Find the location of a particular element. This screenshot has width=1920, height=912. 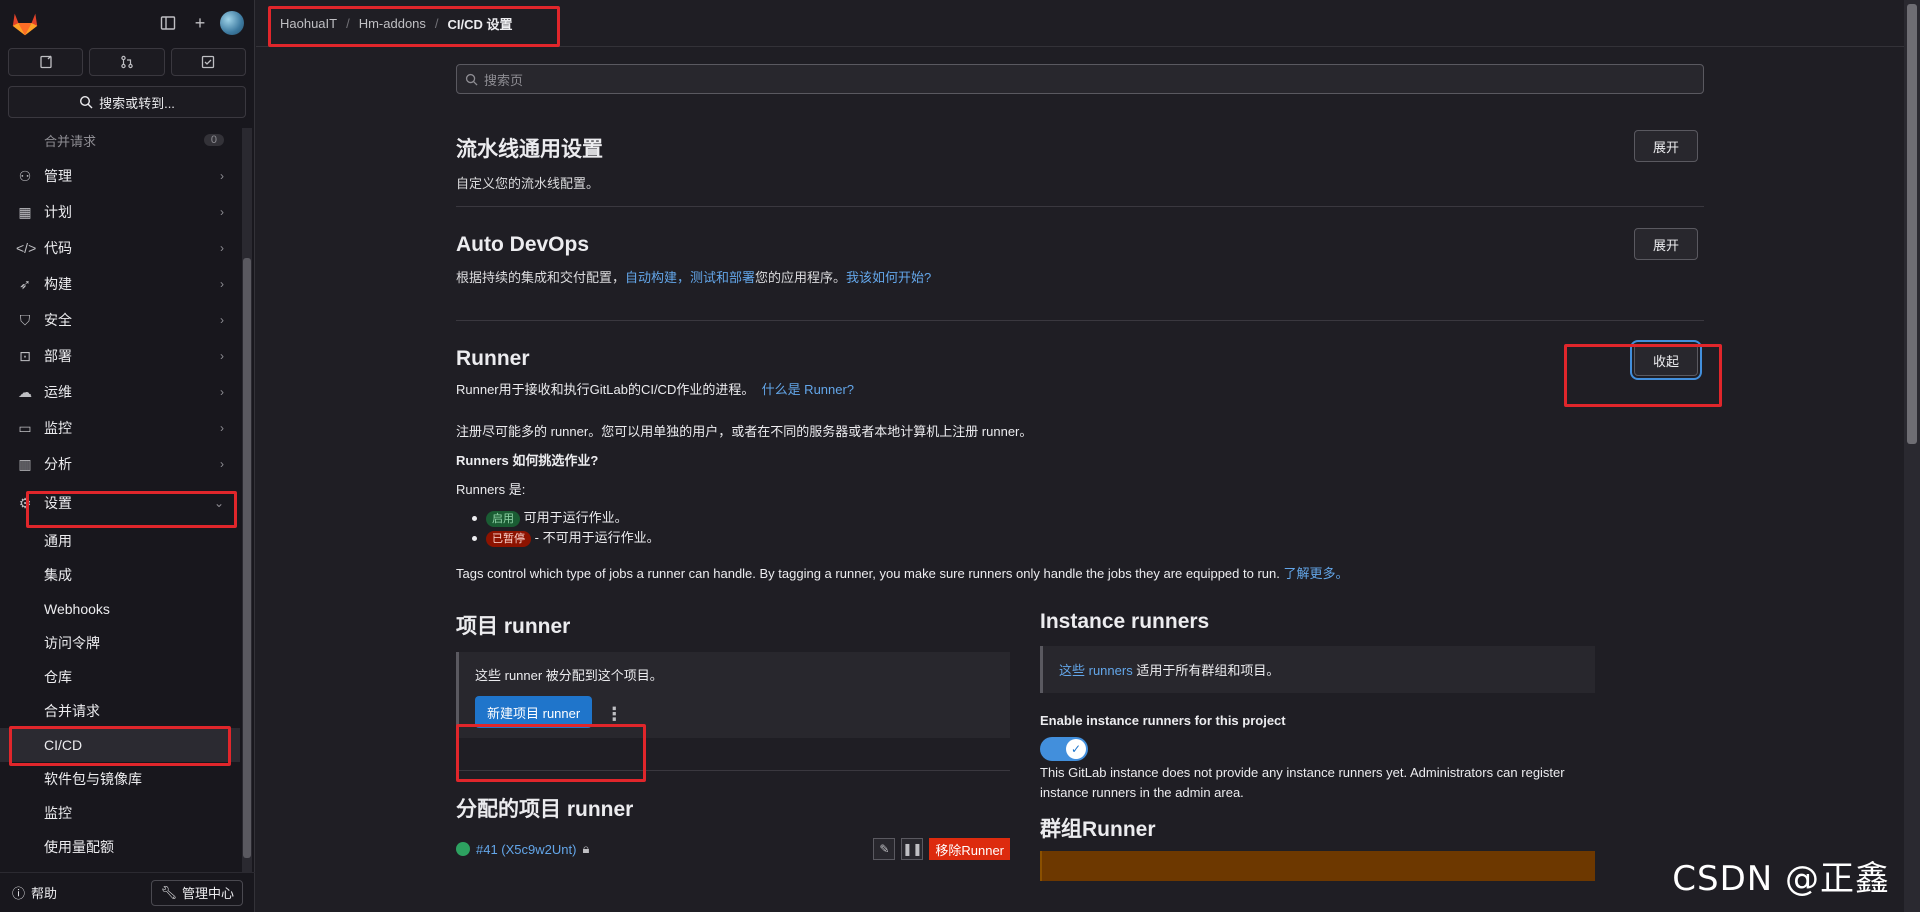

sidebar-subitem-webhooks: Webhooks is located at coordinates (120, 609).